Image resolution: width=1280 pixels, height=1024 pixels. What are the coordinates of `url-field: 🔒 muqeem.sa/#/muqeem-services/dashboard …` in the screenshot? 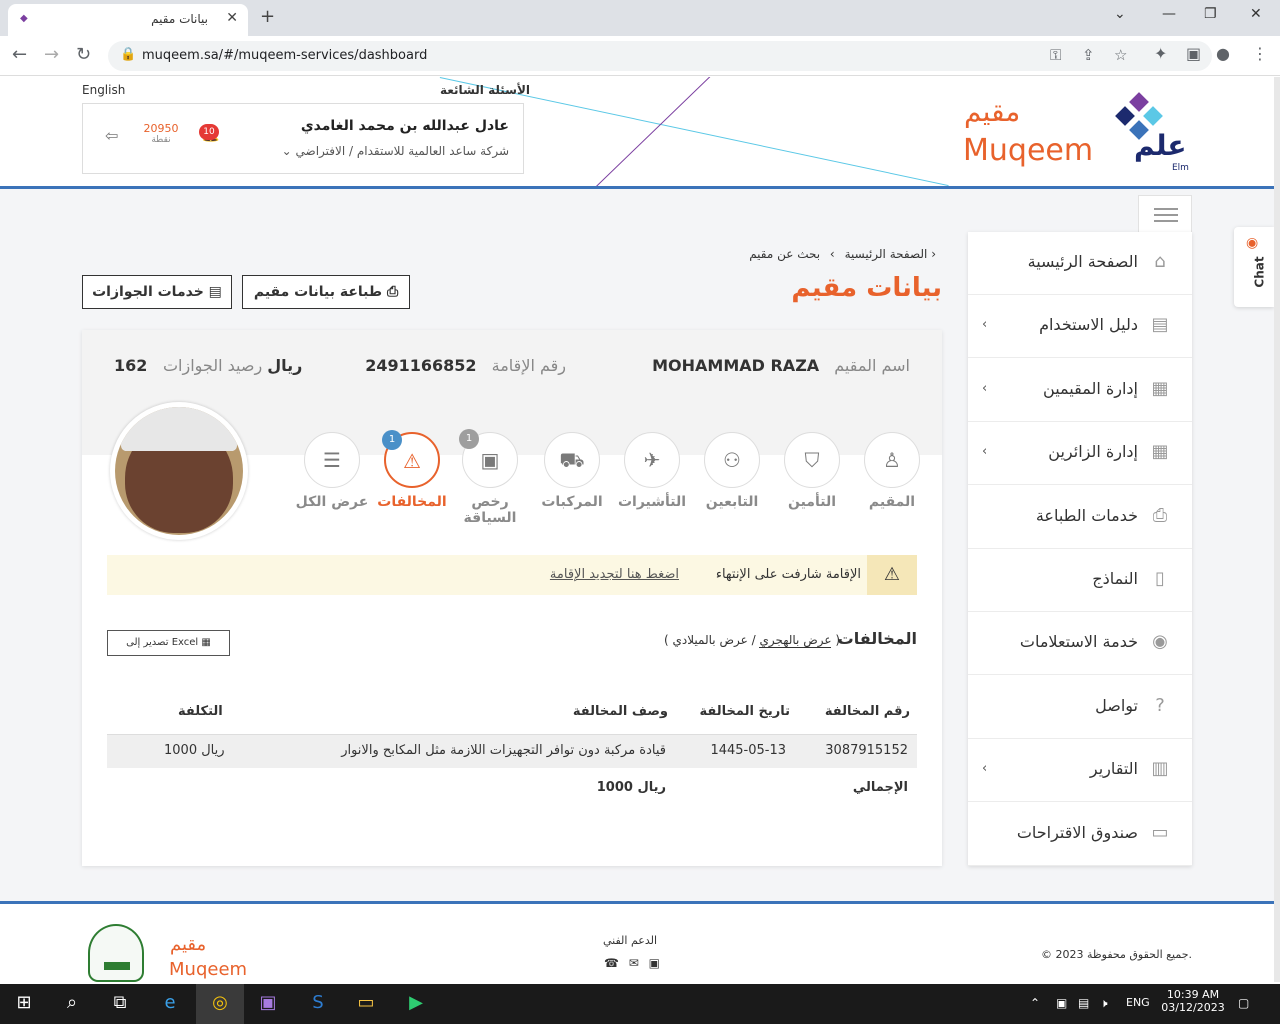 It's located at (660, 56).